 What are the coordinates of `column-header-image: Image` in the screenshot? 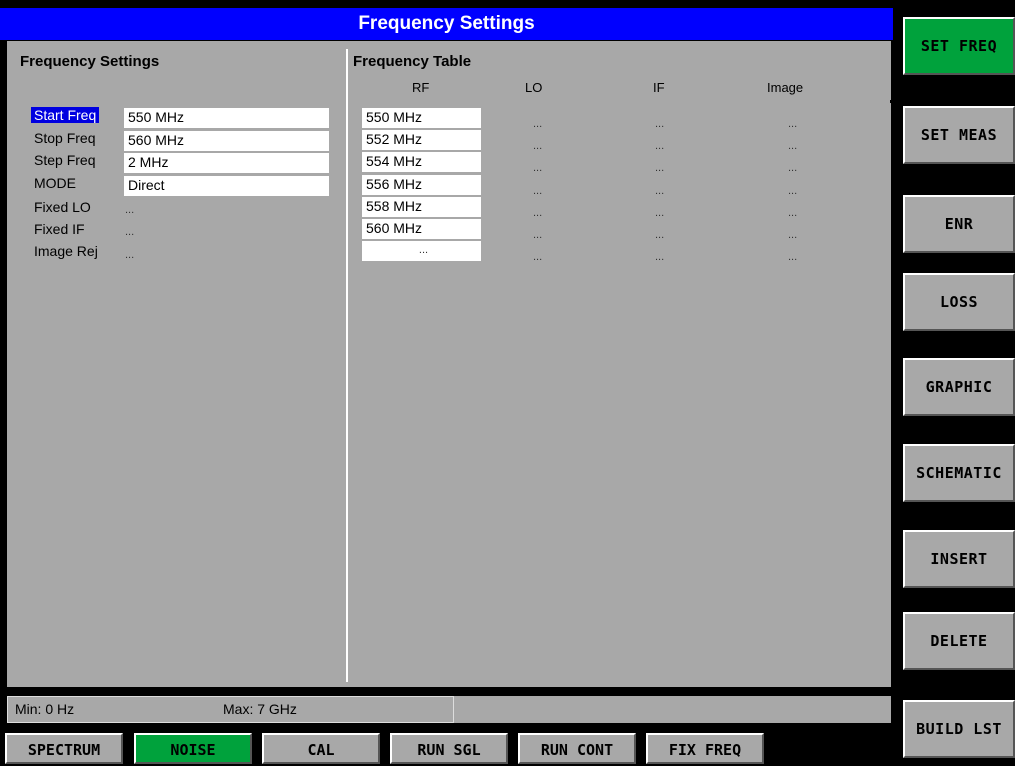 It's located at (785, 87).